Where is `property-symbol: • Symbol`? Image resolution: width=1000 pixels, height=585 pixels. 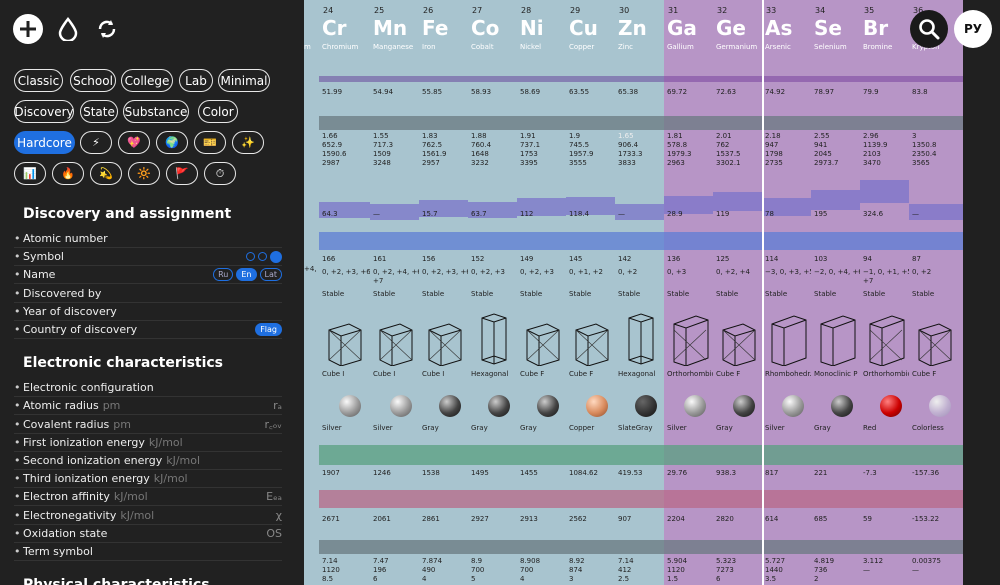 property-symbol: • Symbol is located at coordinates (148, 257).